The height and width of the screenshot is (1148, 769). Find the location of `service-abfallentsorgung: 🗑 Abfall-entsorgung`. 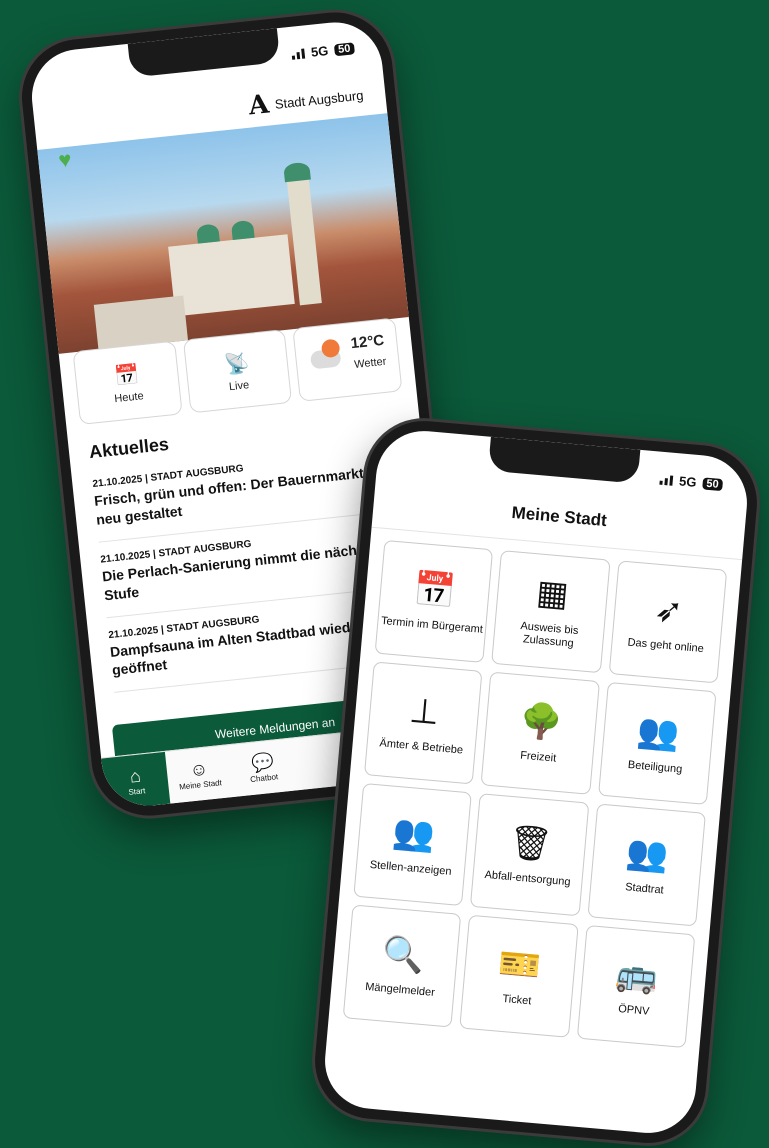

service-abfallentsorgung: 🗑 Abfall-entsorgung is located at coordinates (530, 855).